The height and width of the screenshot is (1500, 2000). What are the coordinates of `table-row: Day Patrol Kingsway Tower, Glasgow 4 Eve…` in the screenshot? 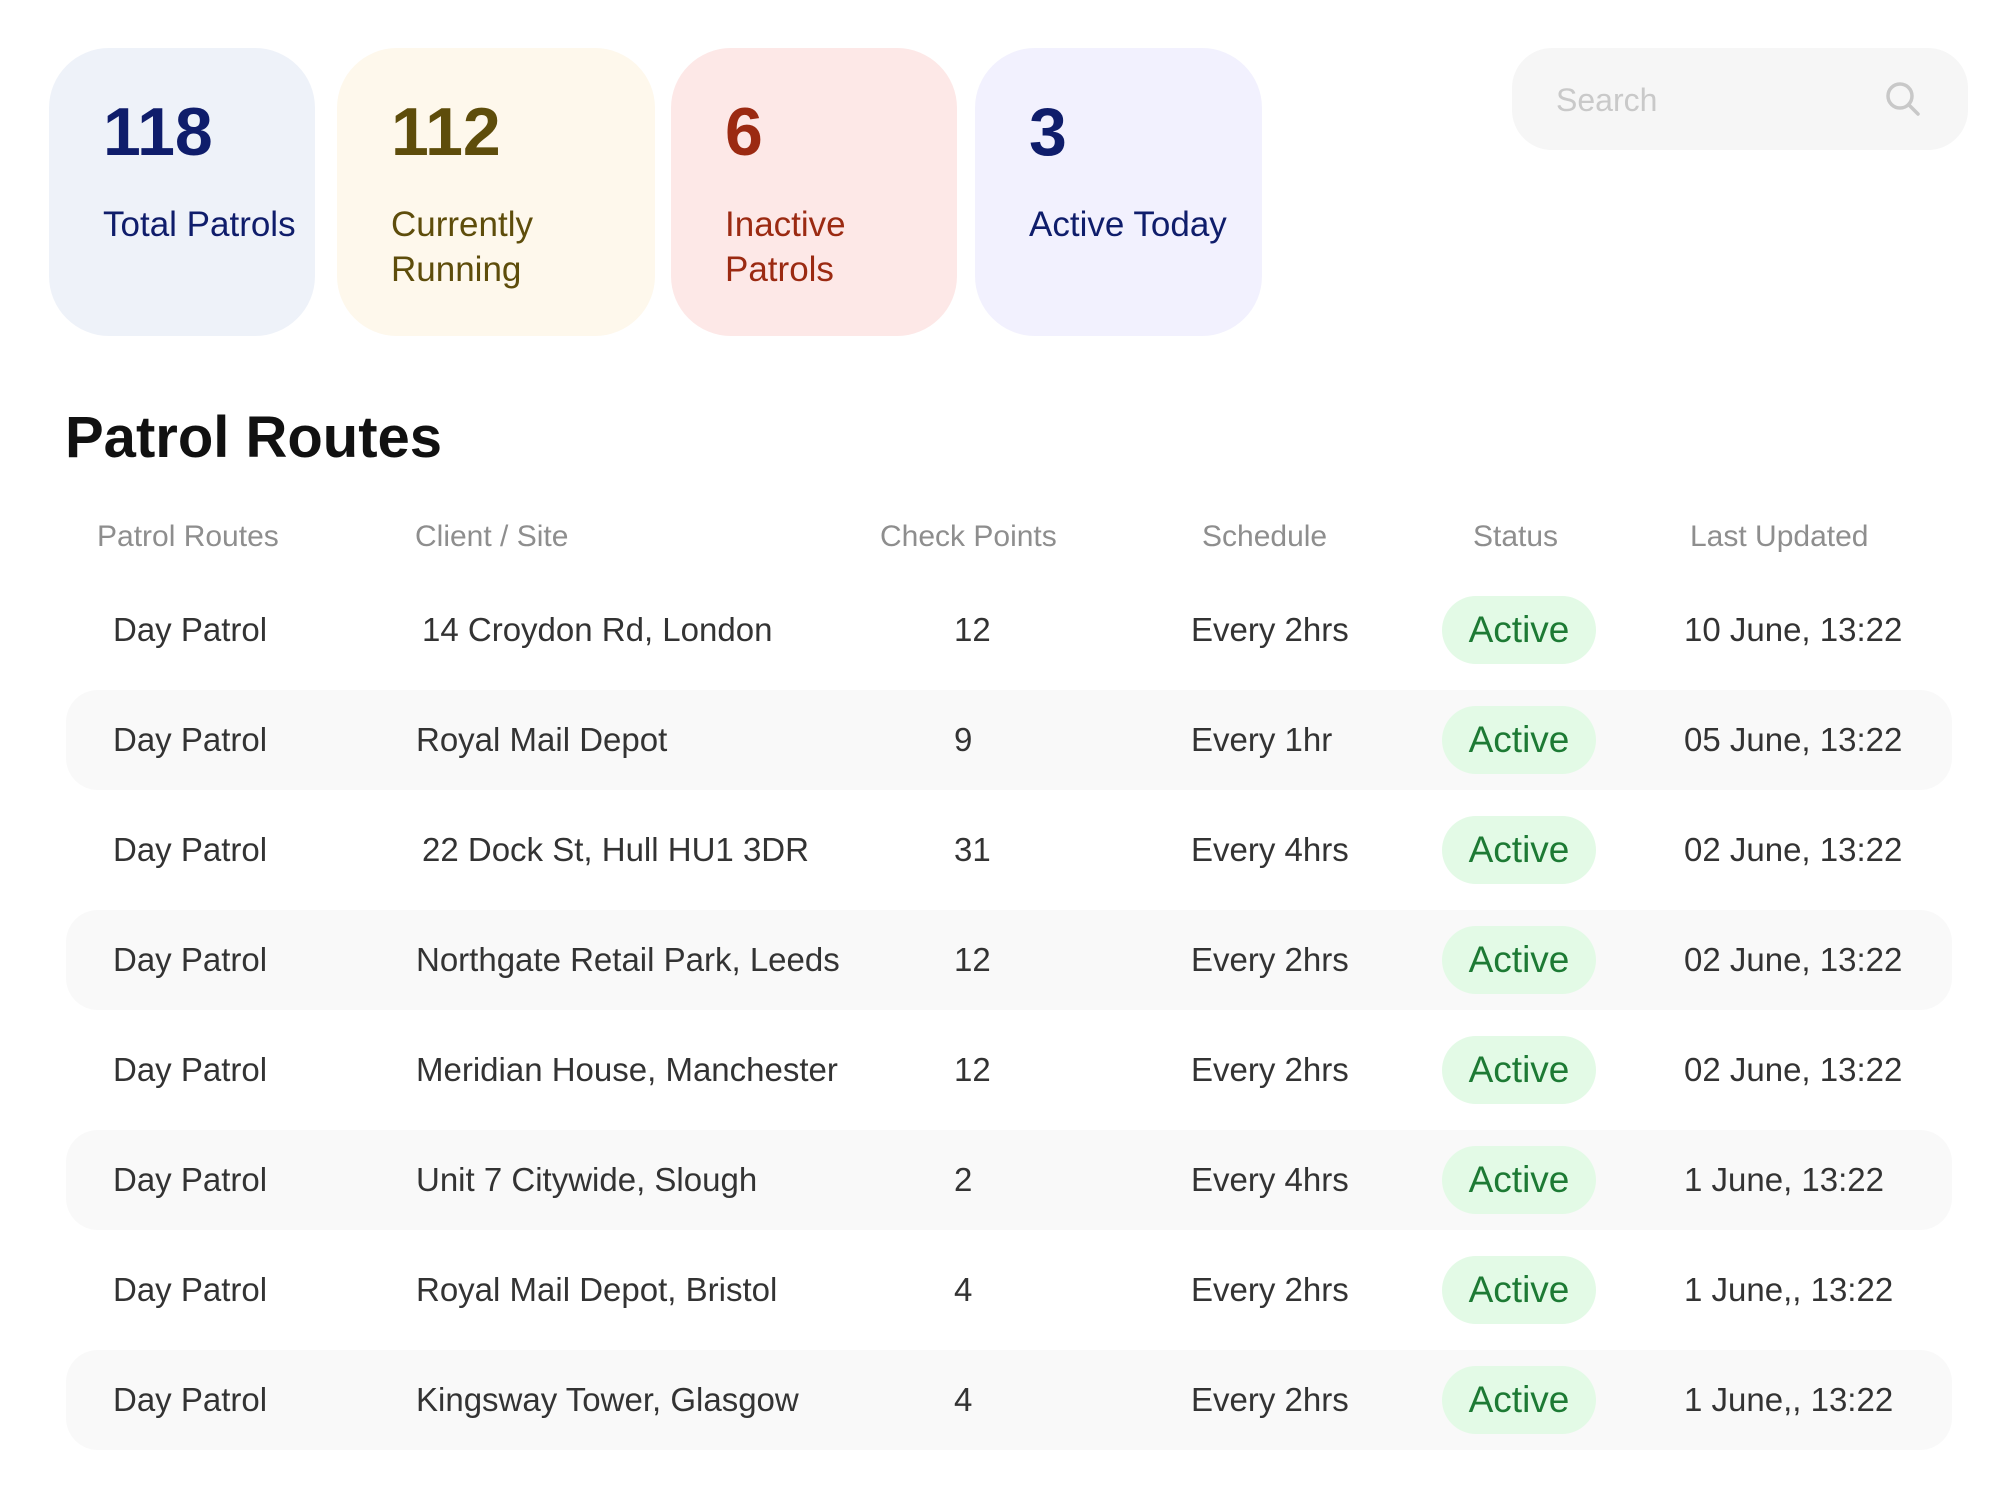 It's located at (1009, 1400).